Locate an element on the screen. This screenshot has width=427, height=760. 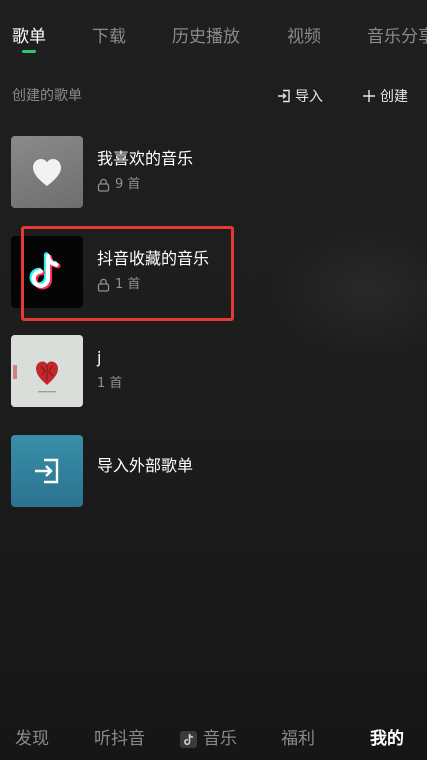
nav-listen-douyin: 听抖音 is located at coordinates (119, 739).